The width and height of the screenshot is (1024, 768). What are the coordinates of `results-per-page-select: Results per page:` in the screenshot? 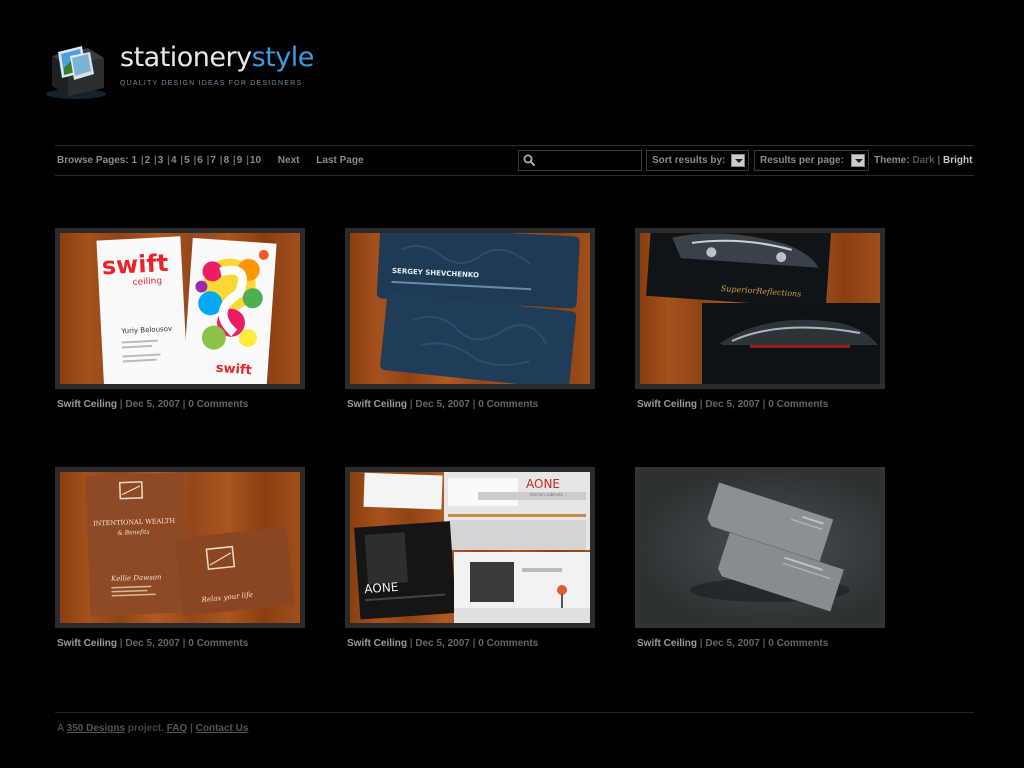 It's located at (811, 160).